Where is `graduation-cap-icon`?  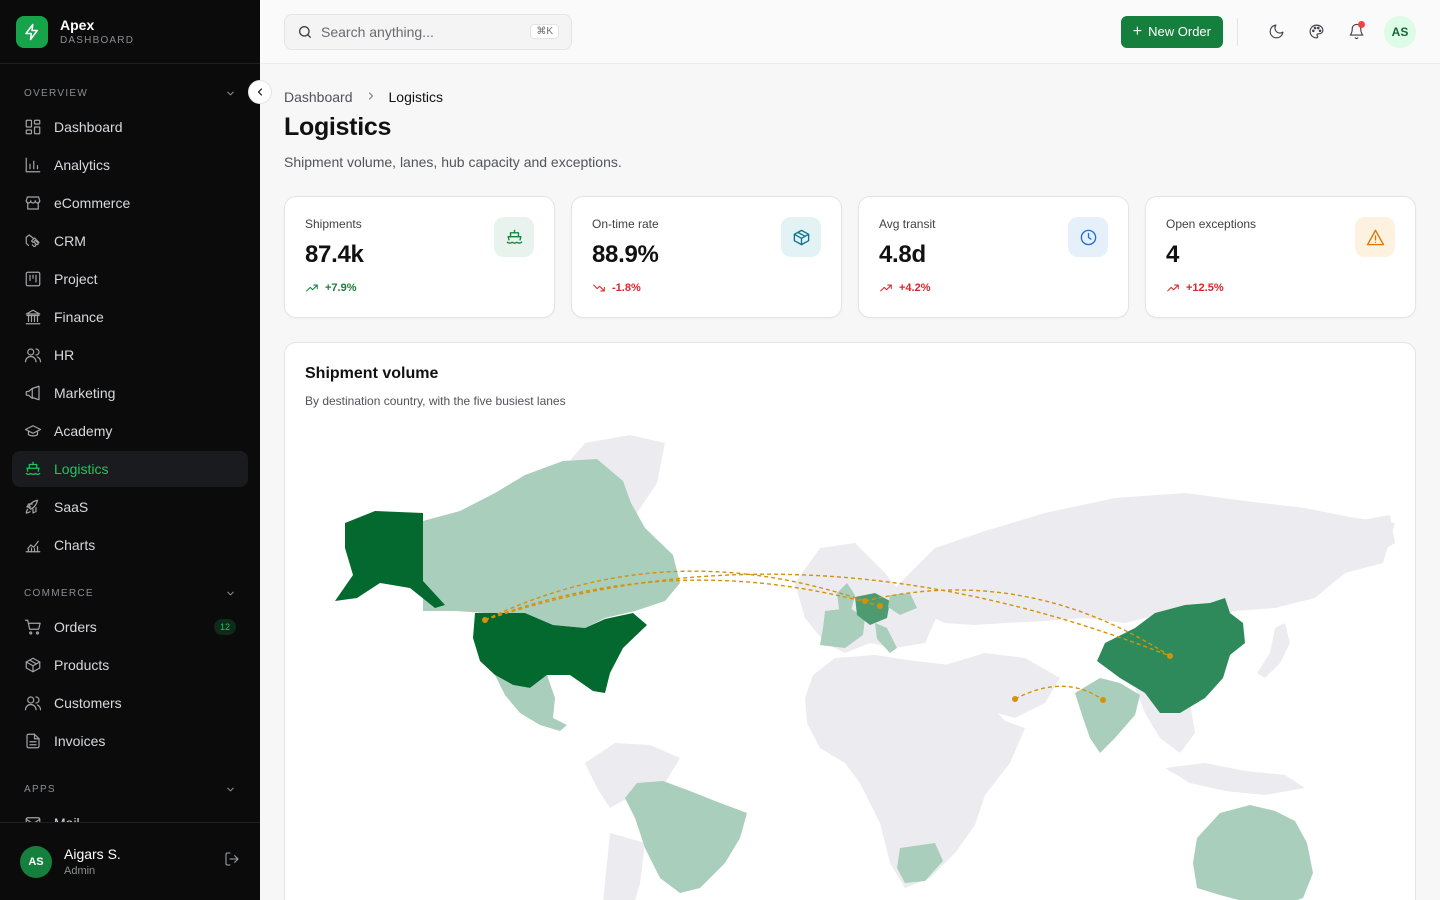 graduation-cap-icon is located at coordinates (33, 431).